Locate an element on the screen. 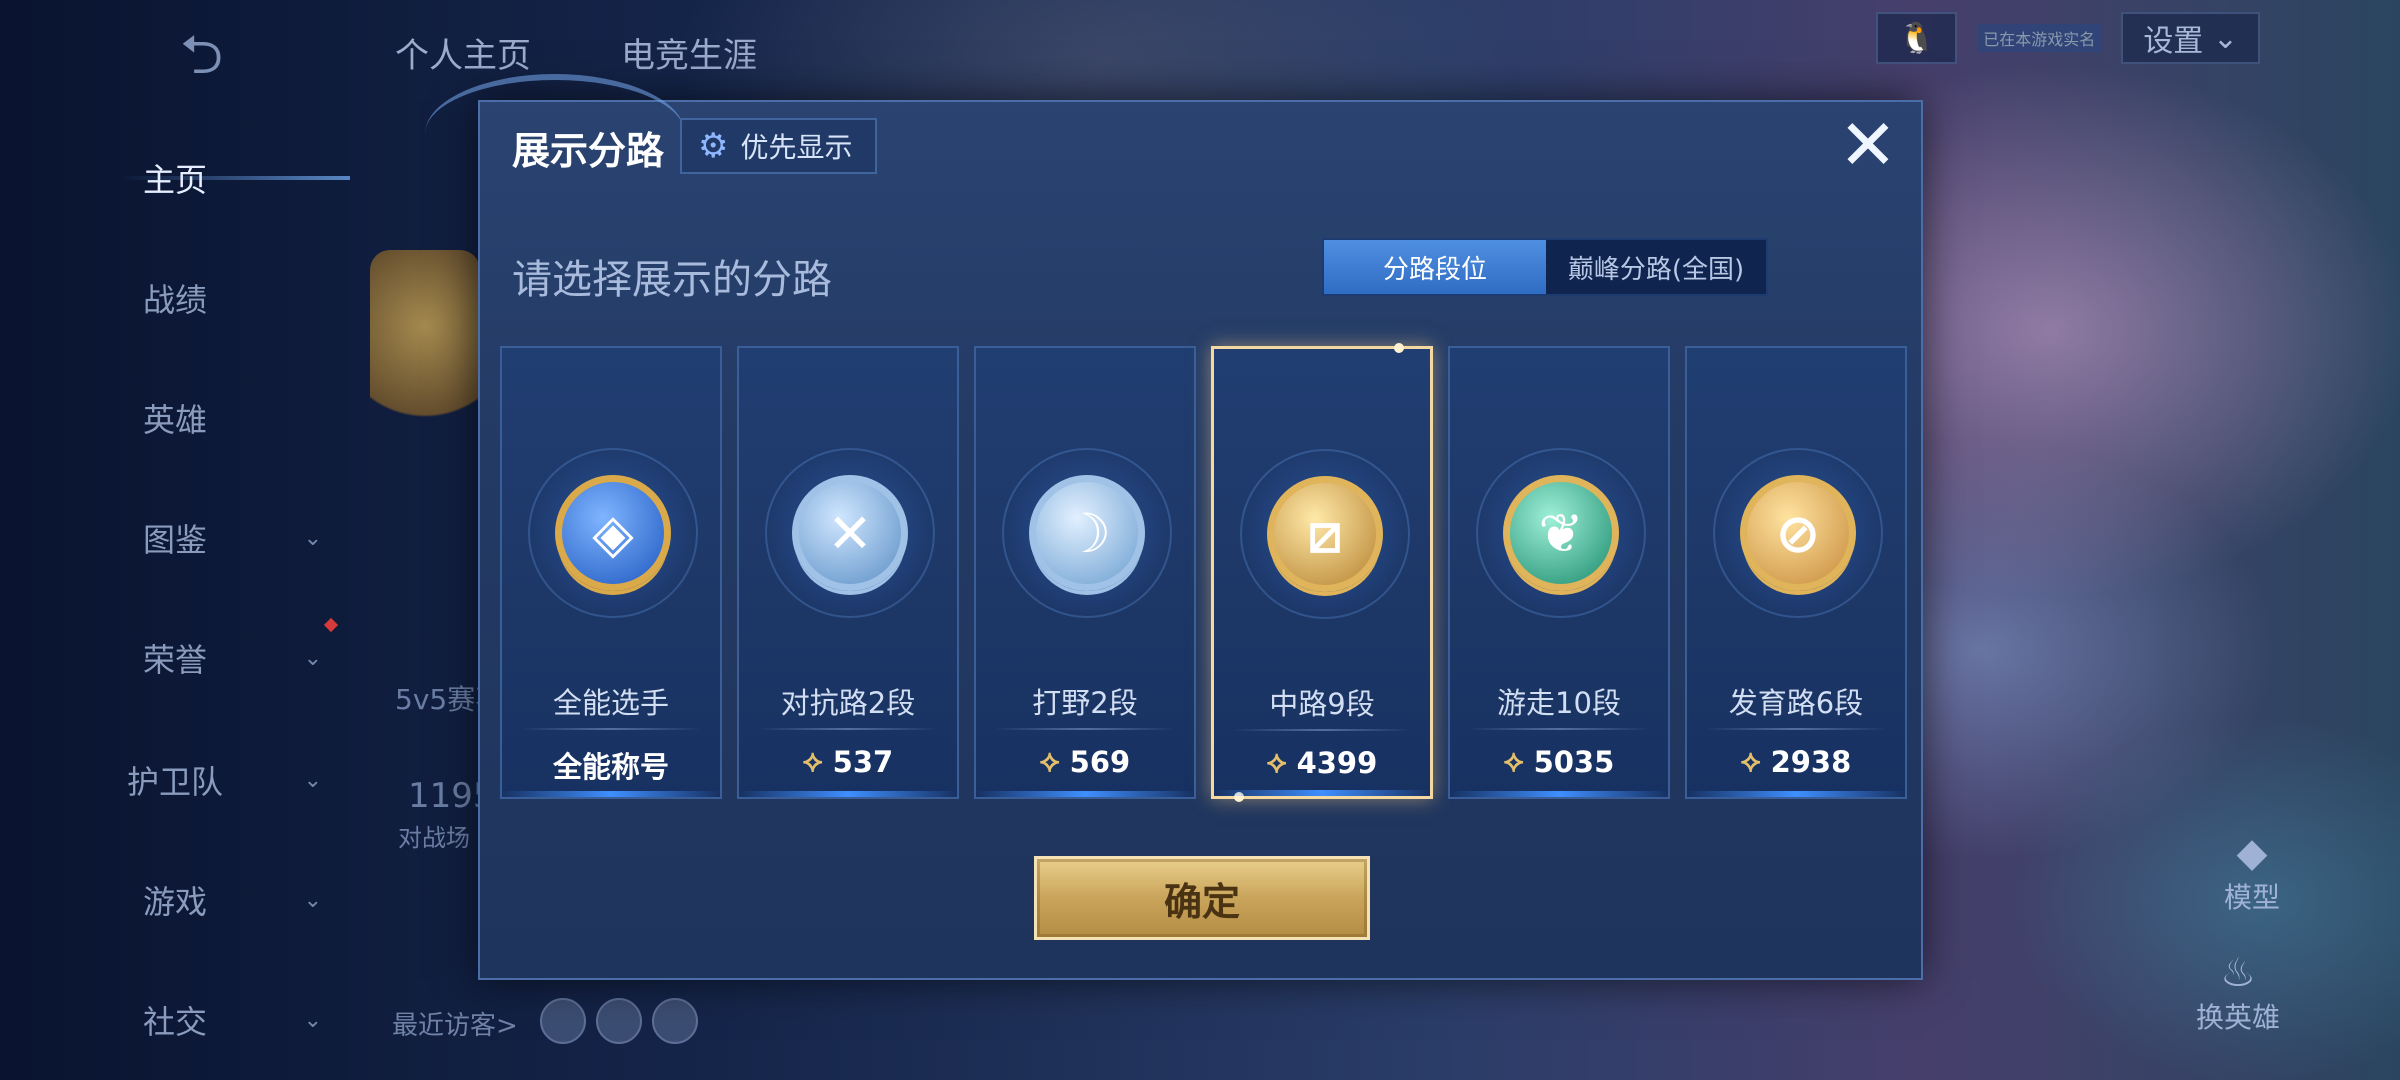 This screenshot has height=1080, width=2400. lane-card: ◈ 全能选手全能称号 is located at coordinates (611, 572).